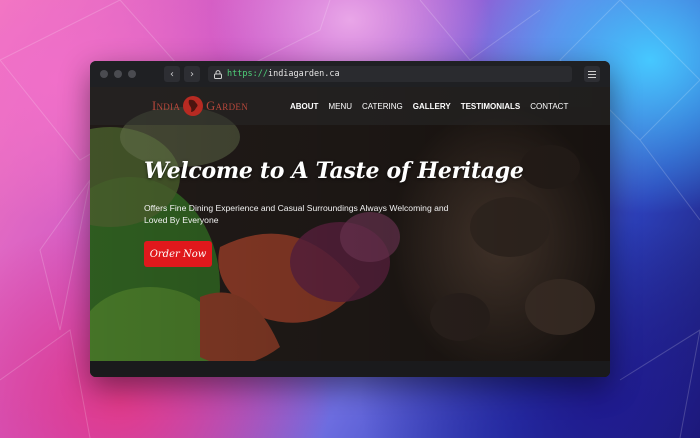 This screenshot has width=700, height=438. What do you see at coordinates (178, 254) in the screenshot?
I see `order-now-button: Order Now` at bounding box center [178, 254].